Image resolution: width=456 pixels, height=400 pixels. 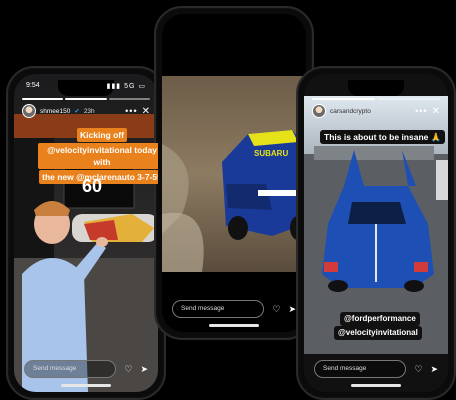 I want to click on story-header: carsandcrypto ••• ✕, so click(x=376, y=111).